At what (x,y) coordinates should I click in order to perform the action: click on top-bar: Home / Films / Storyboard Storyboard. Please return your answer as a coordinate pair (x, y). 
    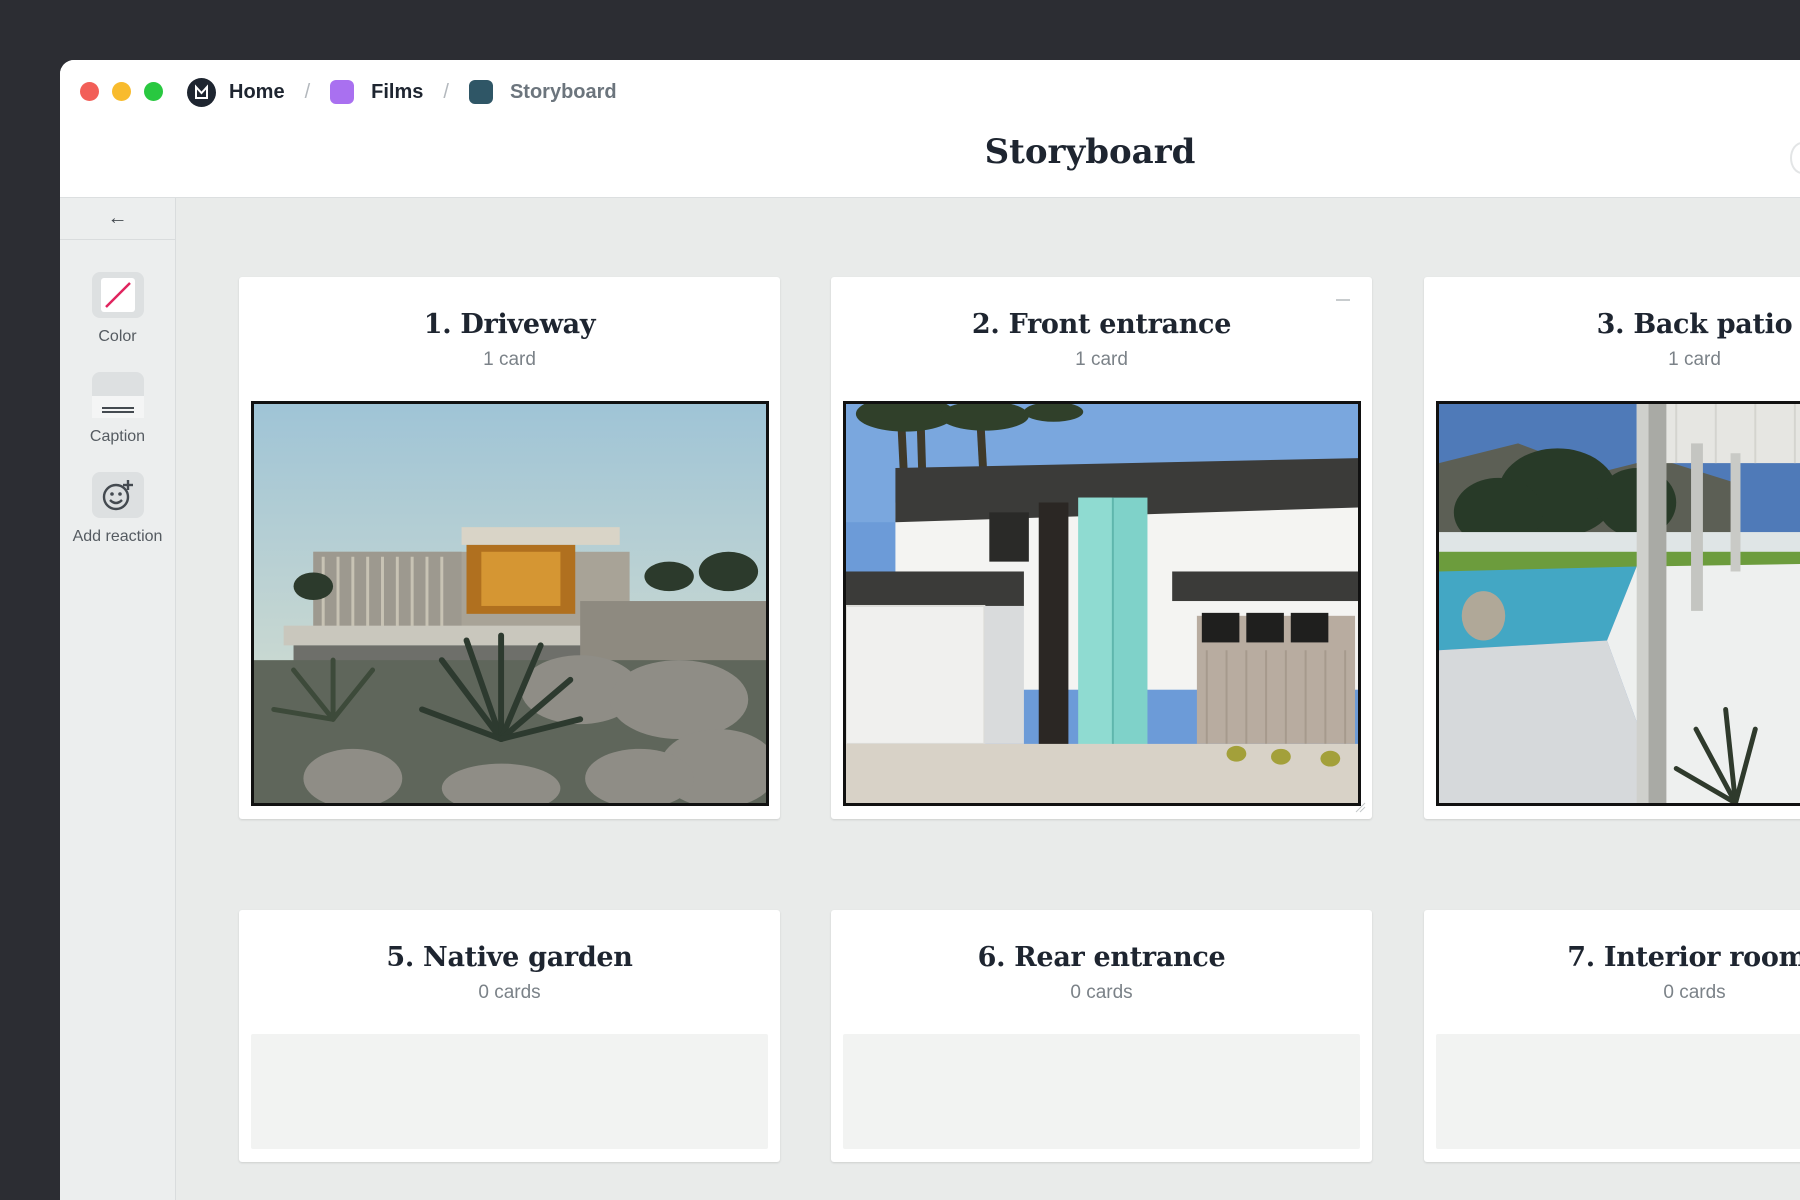
    Looking at the image, I should click on (930, 129).